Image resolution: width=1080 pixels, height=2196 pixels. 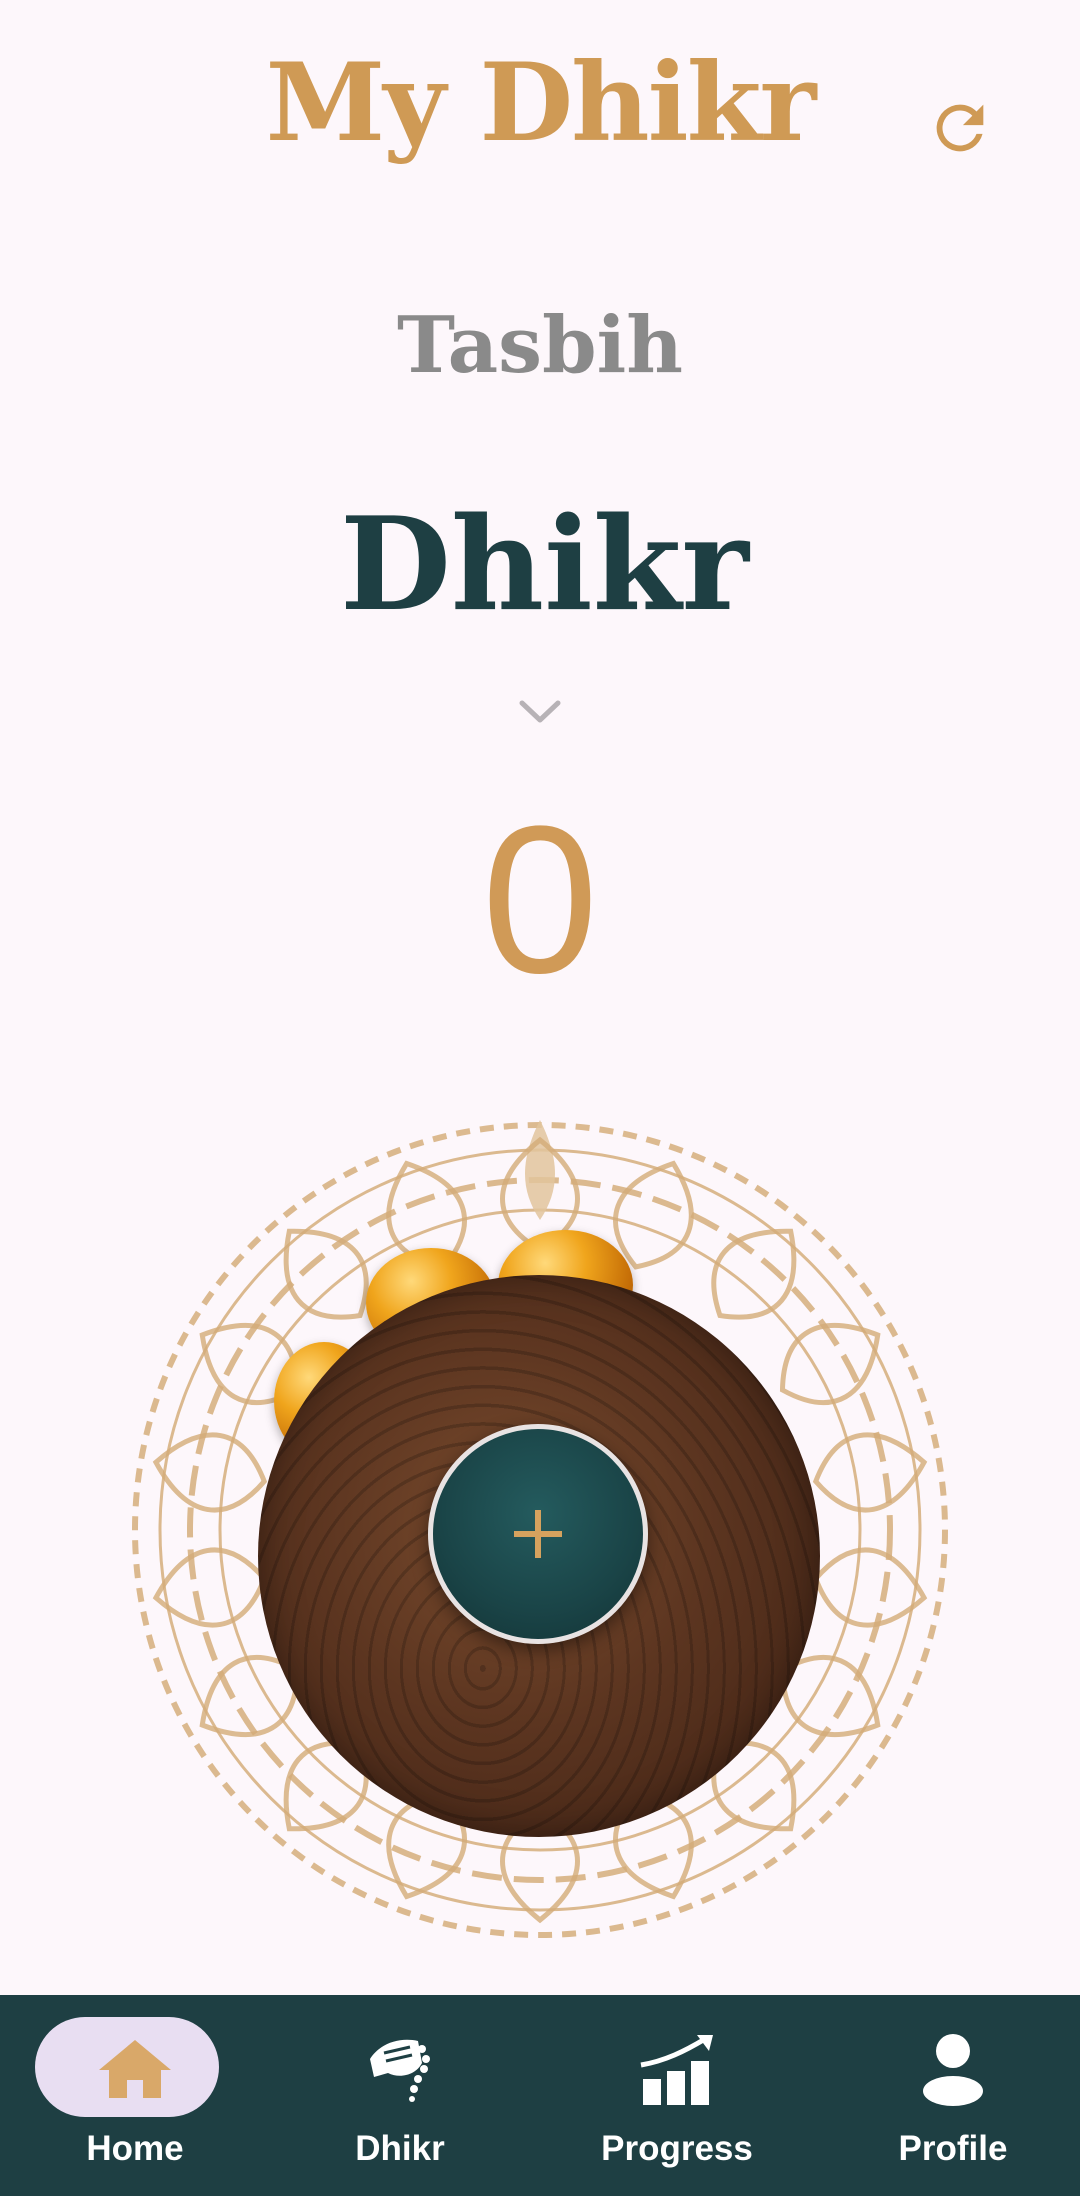 What do you see at coordinates (676, 2070) in the screenshot?
I see `chart-growth-icon` at bounding box center [676, 2070].